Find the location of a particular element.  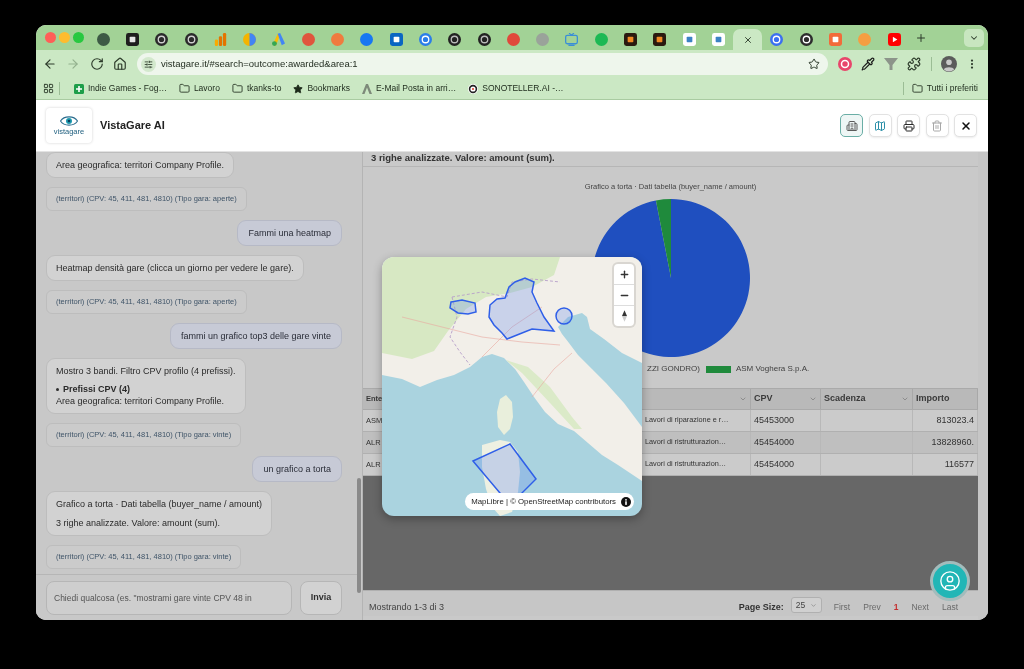

new-tab-icon is located at coordinates (920, 37).